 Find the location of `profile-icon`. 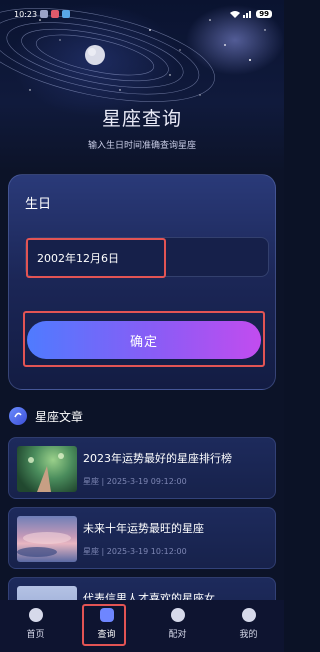

profile-icon is located at coordinates (248, 615).